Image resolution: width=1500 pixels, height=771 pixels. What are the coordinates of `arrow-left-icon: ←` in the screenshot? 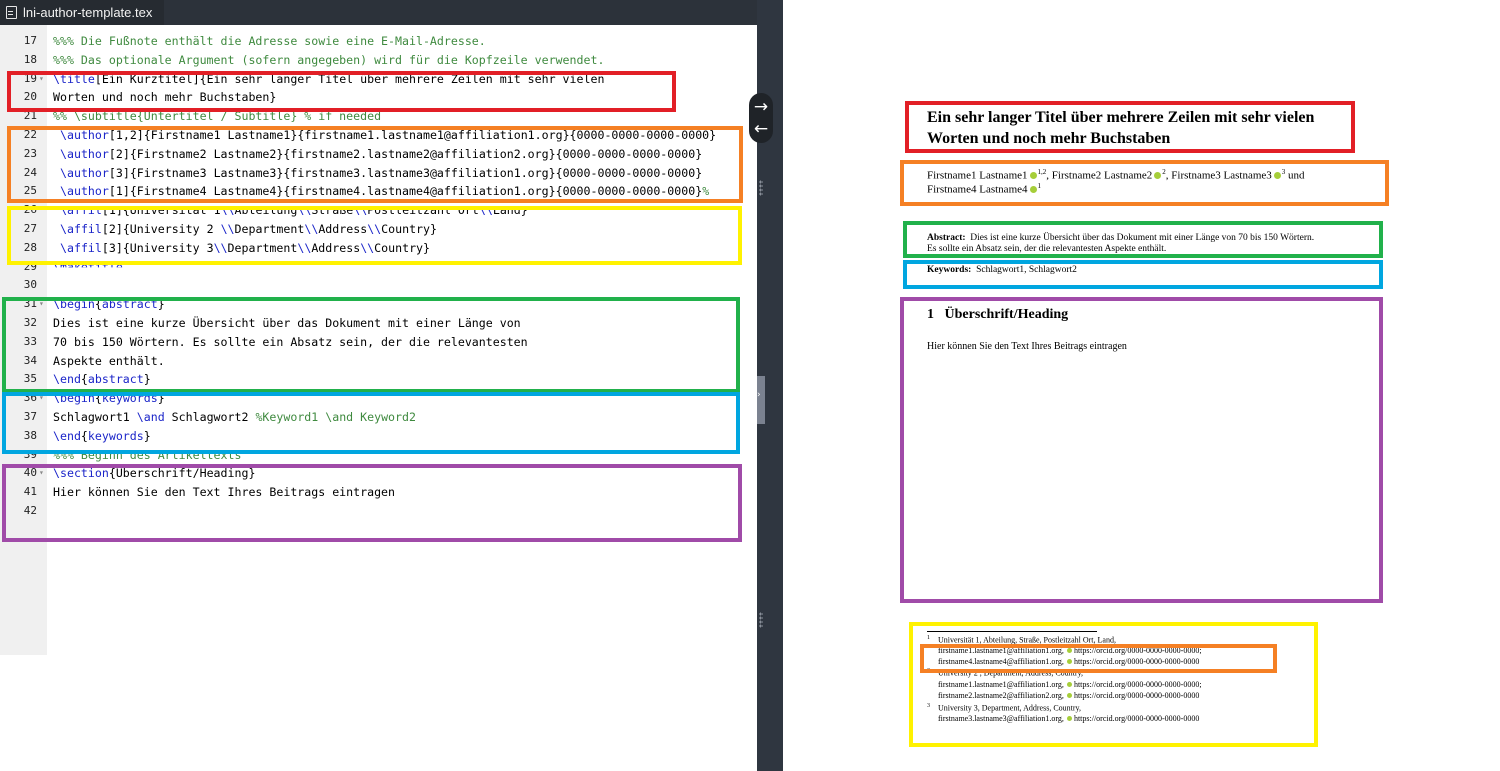 It's located at (761, 129).